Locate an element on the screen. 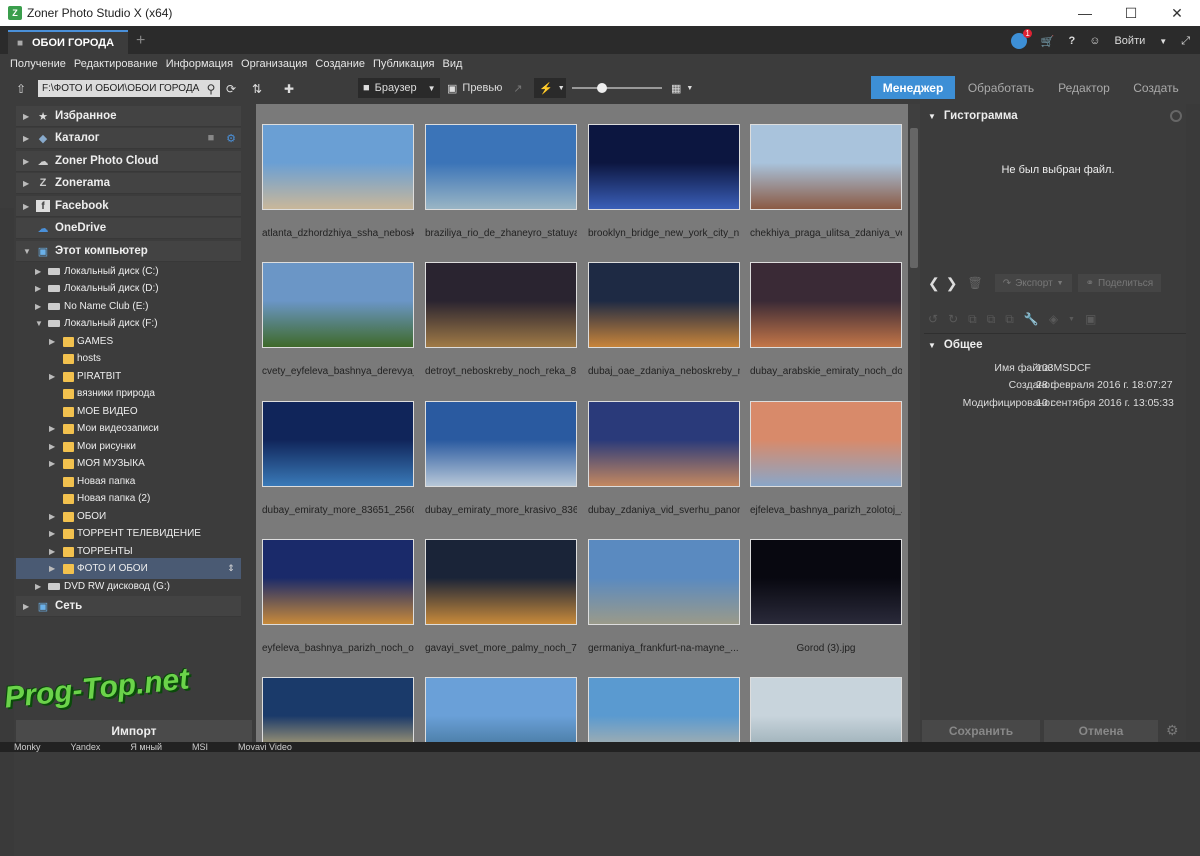  preview-view-button: ▣ Превью ↗ is located at coordinates (487, 88).